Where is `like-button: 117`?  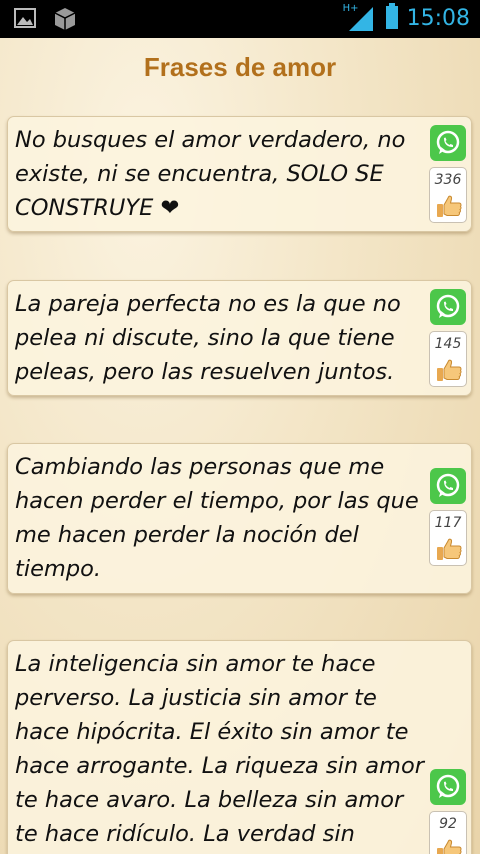
like-button: 117 is located at coordinates (448, 538).